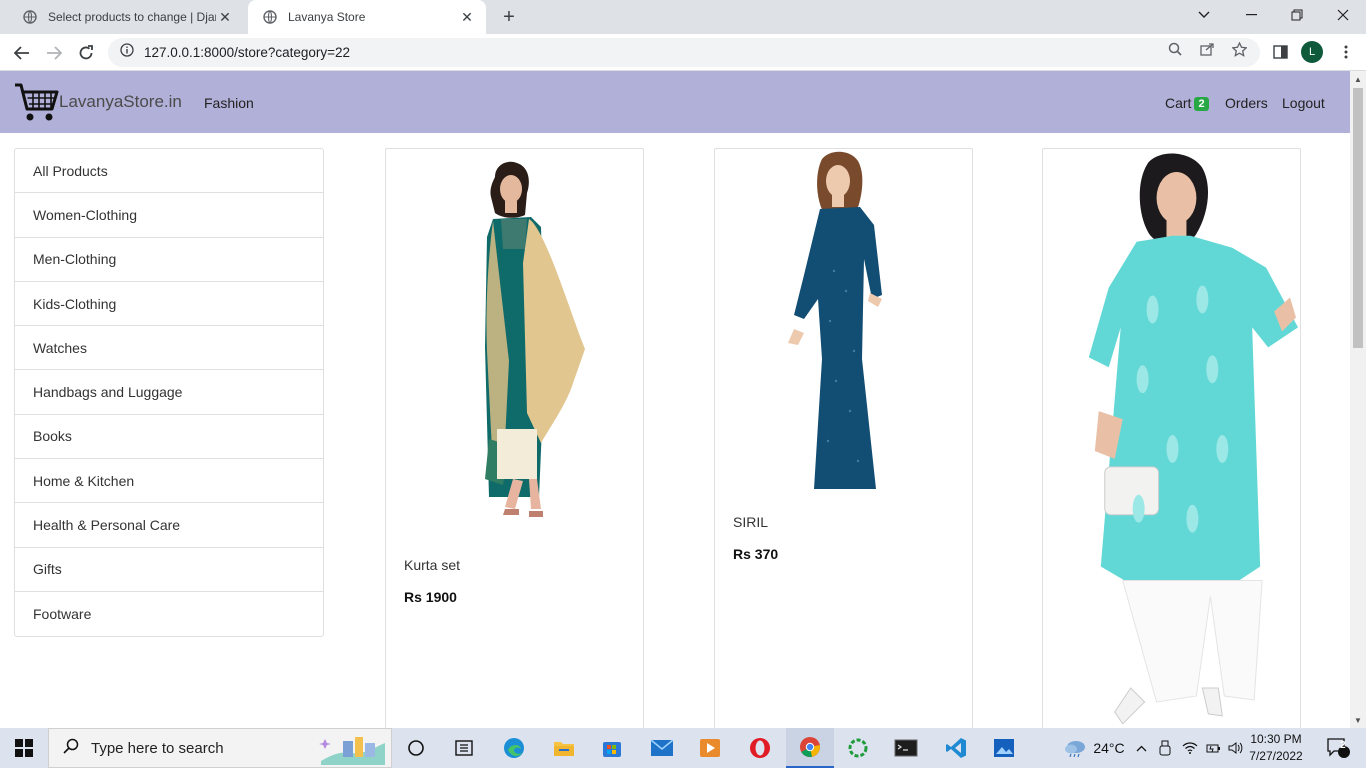  What do you see at coordinates (1207, 49) in the screenshot?
I see `share-icon` at bounding box center [1207, 49].